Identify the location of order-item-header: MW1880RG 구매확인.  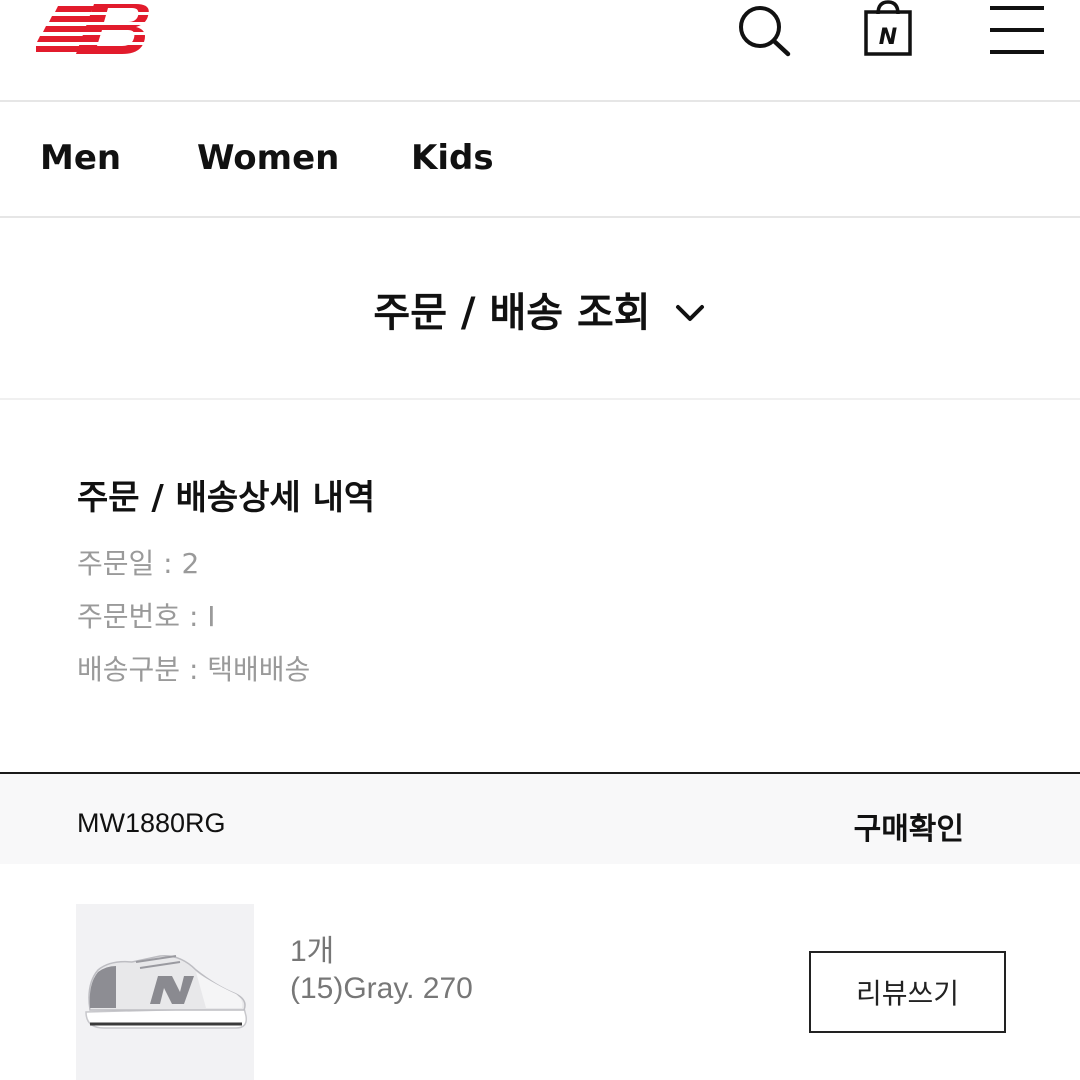
(540, 818).